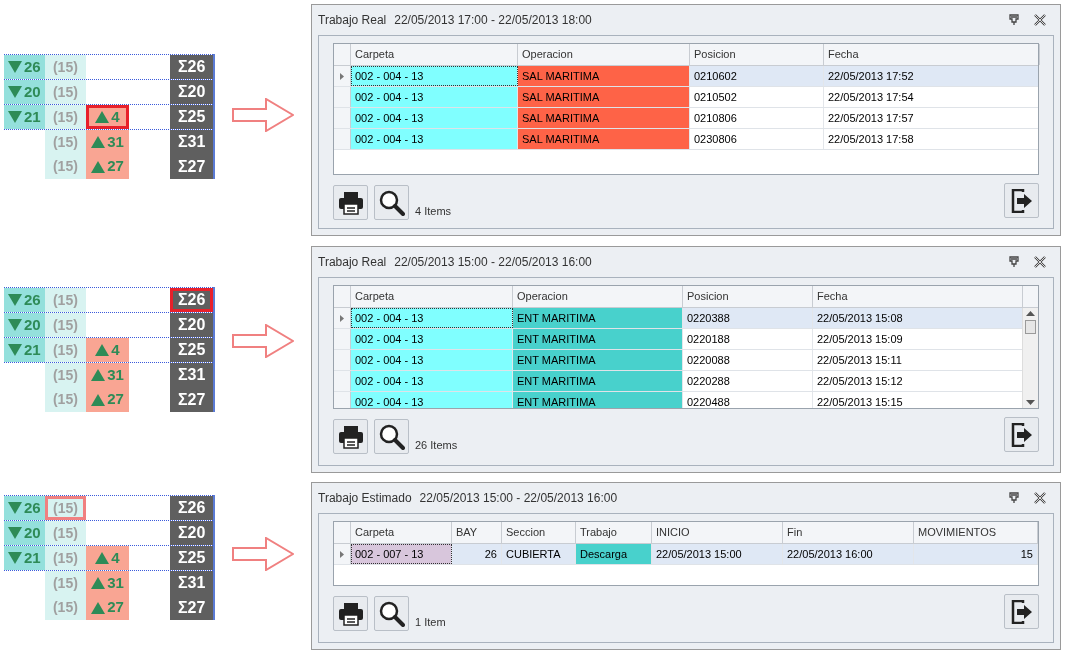 Image resolution: width=1068 pixels, height=656 pixels. What do you see at coordinates (748, 381) in the screenshot?
I see `table-cell: 0220288` at bounding box center [748, 381].